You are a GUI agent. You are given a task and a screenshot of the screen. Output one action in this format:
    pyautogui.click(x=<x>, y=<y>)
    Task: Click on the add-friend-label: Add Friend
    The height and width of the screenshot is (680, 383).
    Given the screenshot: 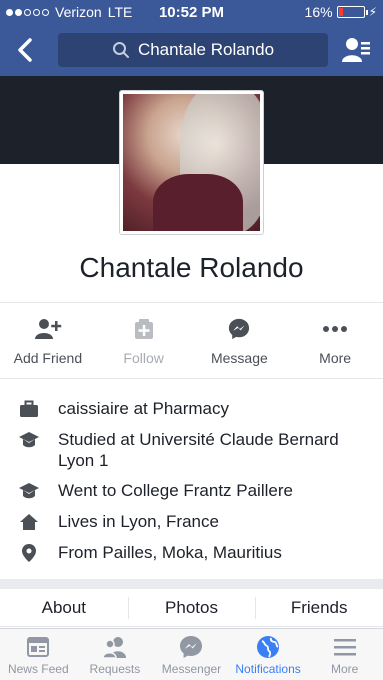 What is the action you would take?
    pyautogui.click(x=48, y=358)
    